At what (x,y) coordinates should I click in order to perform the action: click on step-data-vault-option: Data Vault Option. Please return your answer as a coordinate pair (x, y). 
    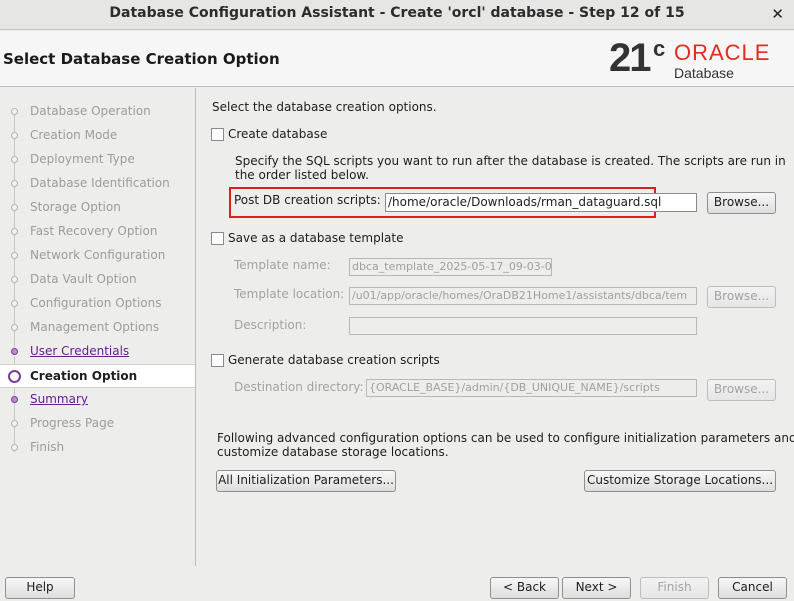
    Looking at the image, I should click on (97, 280).